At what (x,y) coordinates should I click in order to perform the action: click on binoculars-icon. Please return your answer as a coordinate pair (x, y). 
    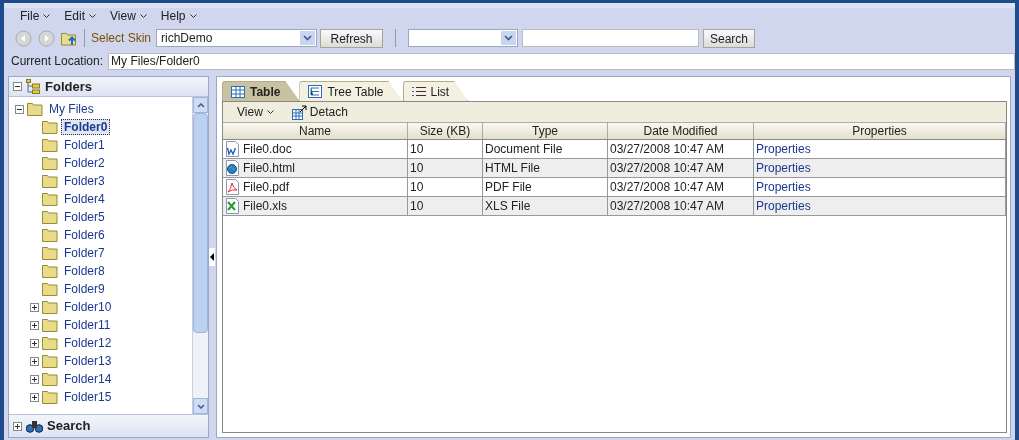
    Looking at the image, I should click on (34, 426).